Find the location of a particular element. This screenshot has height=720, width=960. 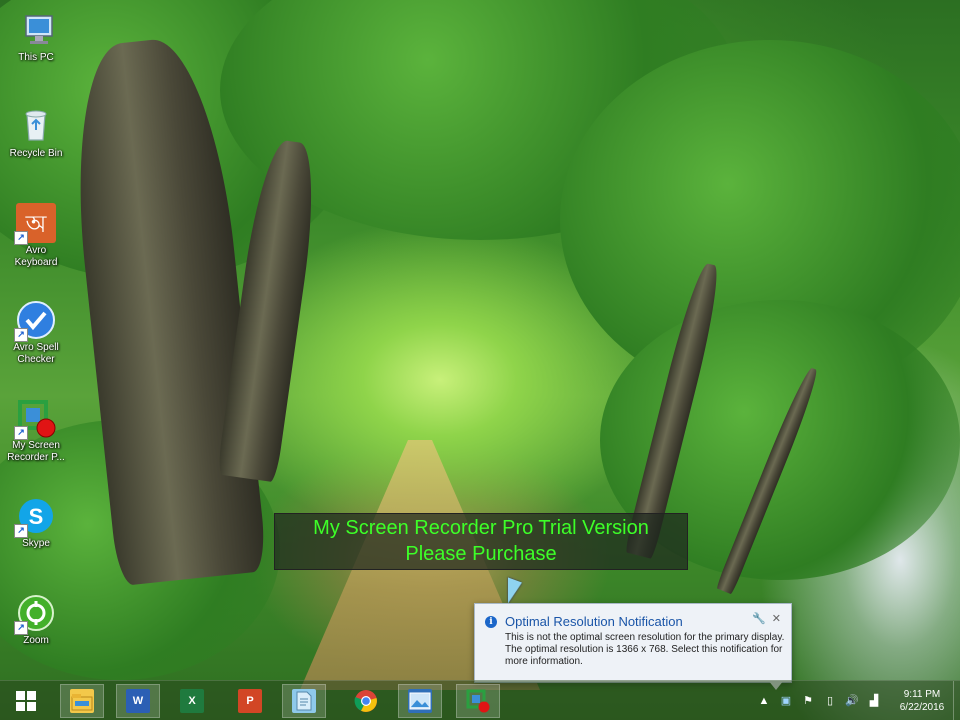

desktop-icon-avro-keyboard: অ ↗ Avro Keyboard is located at coordinates (36, 236).